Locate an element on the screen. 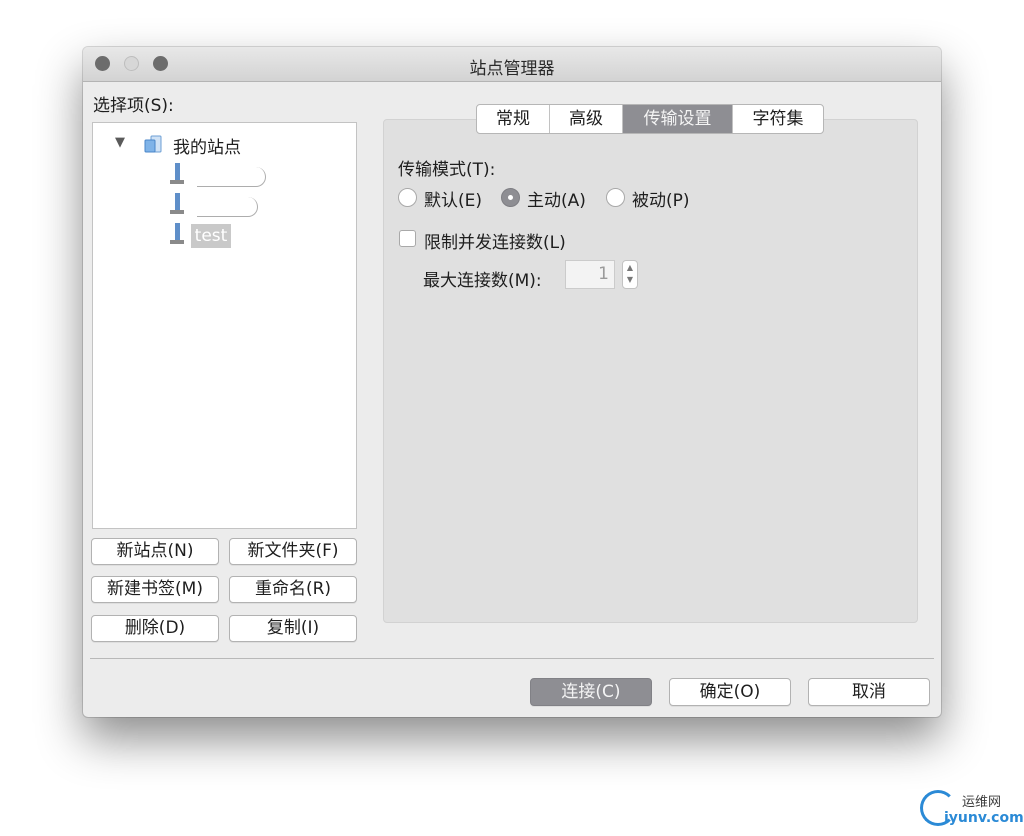 Image resolution: width=1024 pixels, height=836 pixels. tab-transfer-settings: 传输设置 is located at coordinates (678, 119).